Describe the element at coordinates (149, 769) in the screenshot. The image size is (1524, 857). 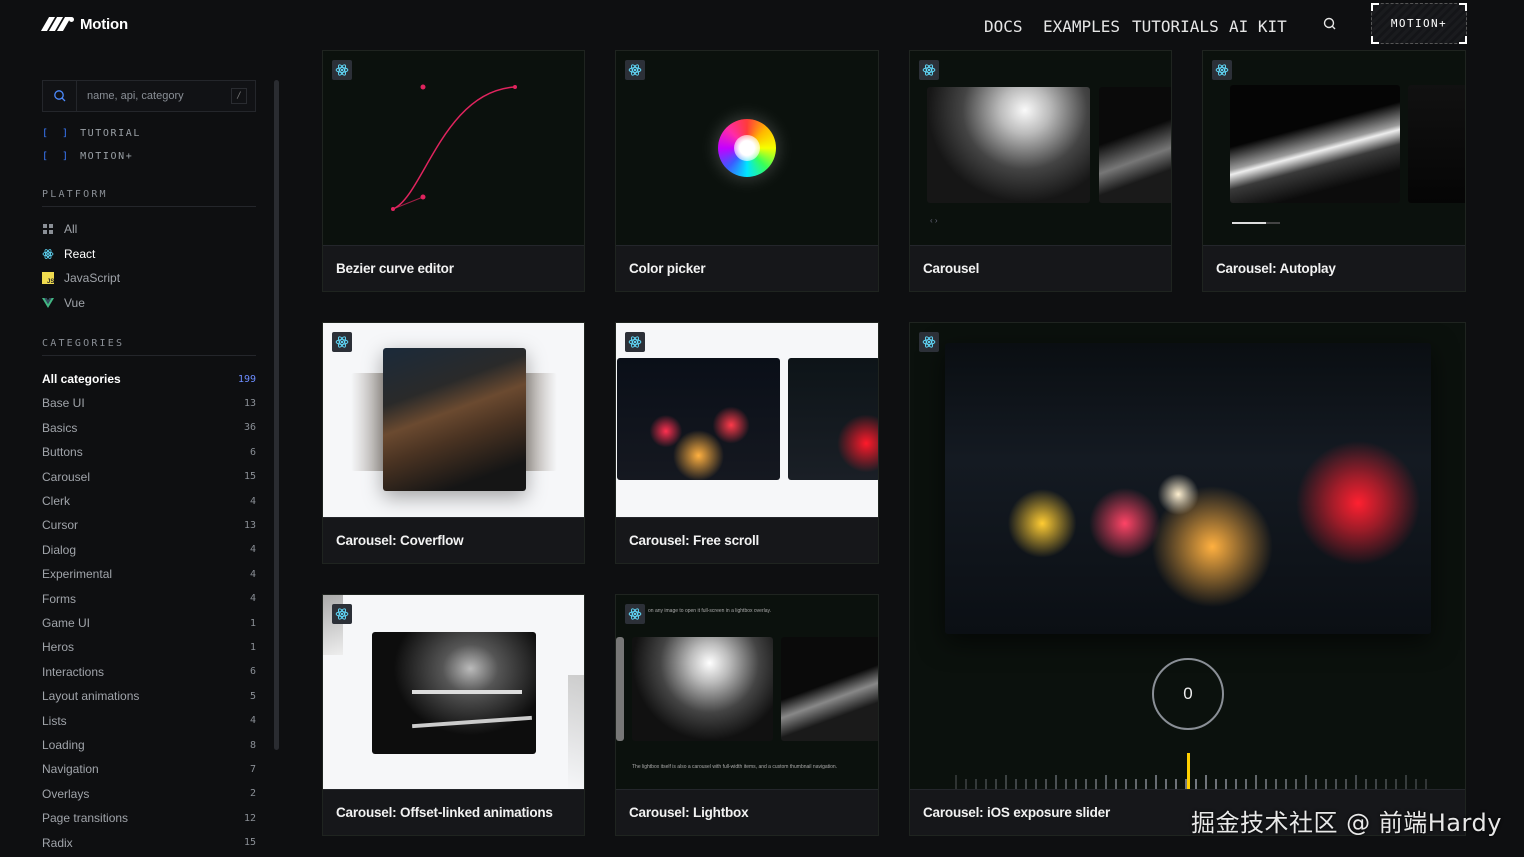
I see `category-item: Navigation 7` at that location.